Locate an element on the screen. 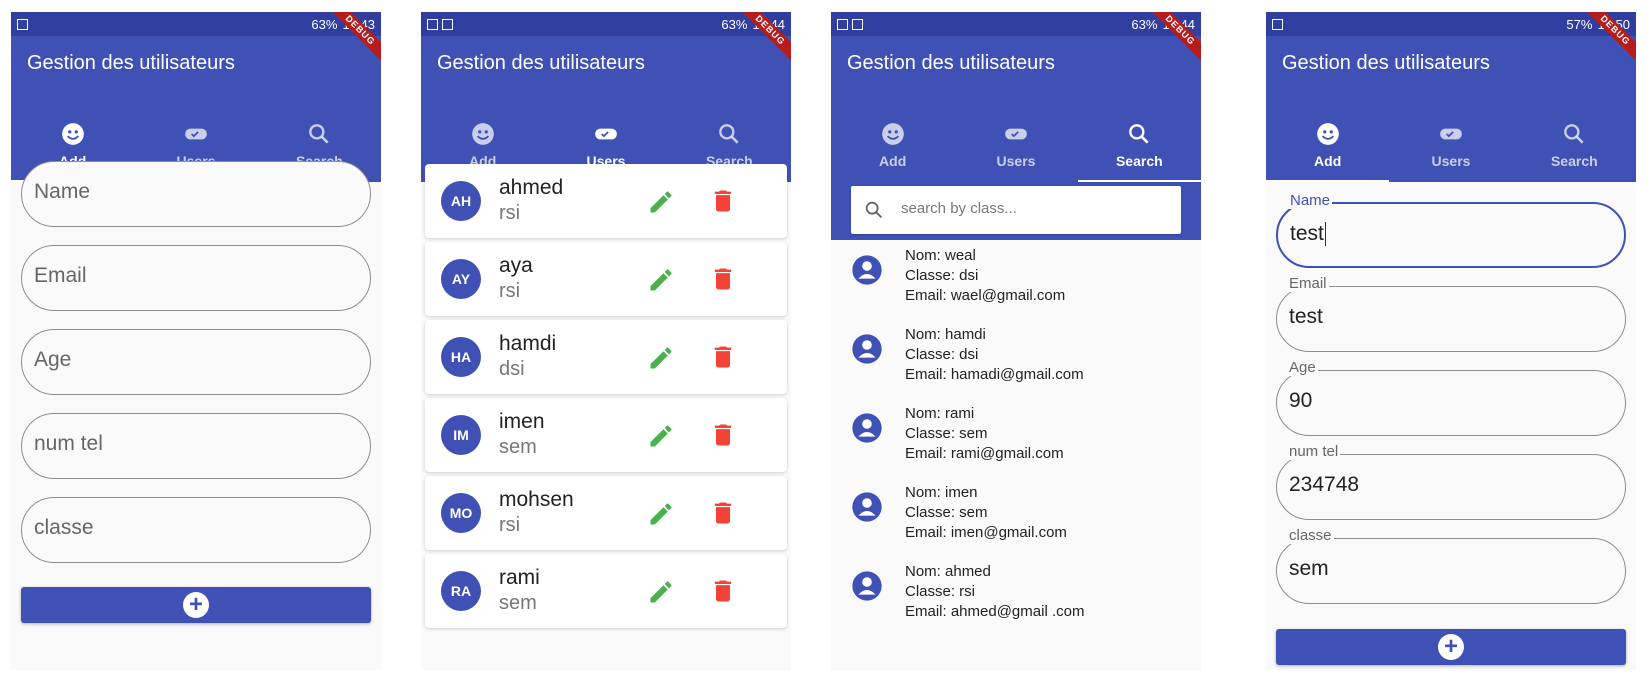  user-name: rami is located at coordinates (519, 577).